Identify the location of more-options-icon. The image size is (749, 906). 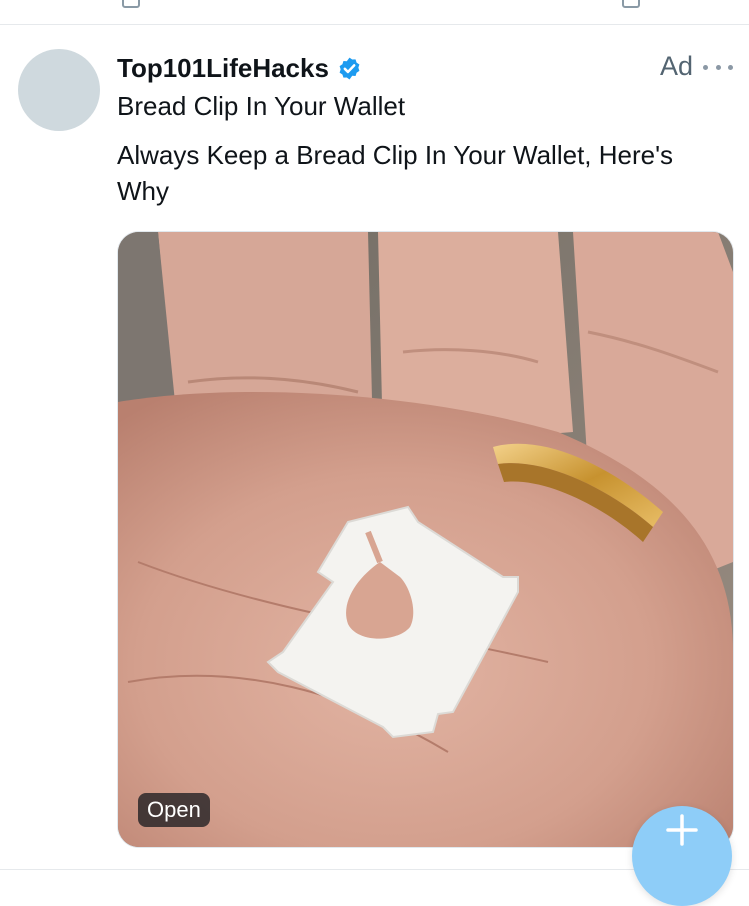
(718, 67).